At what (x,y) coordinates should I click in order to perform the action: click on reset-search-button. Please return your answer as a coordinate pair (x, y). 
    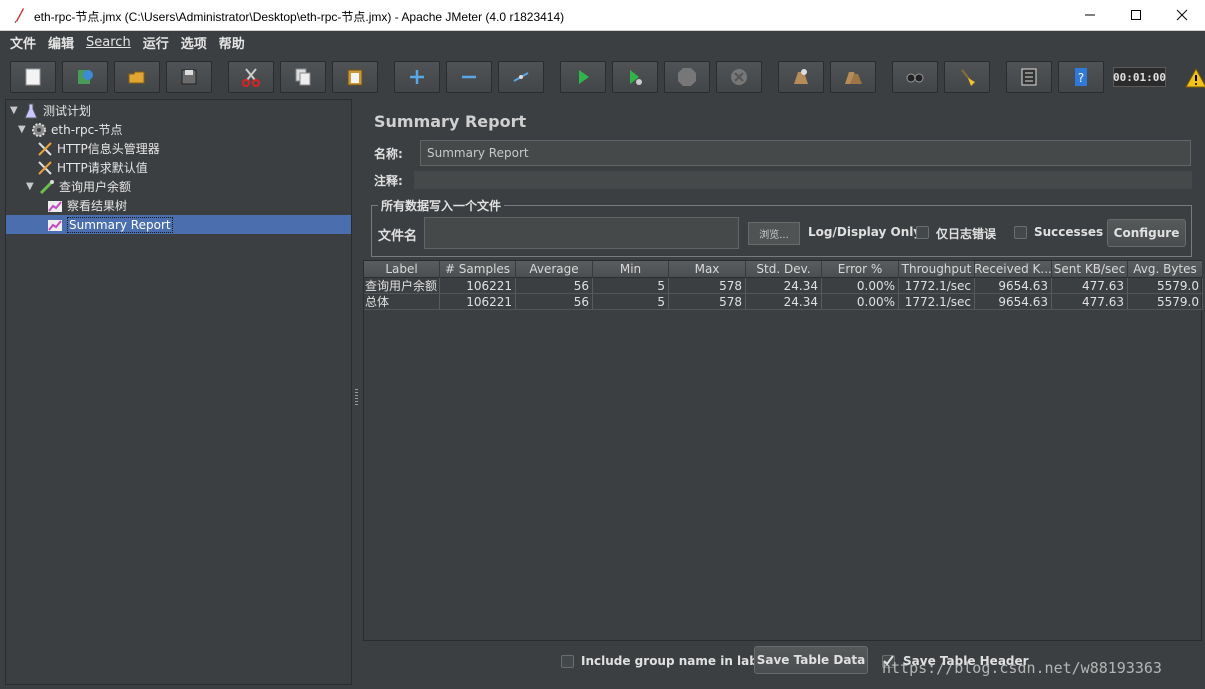
    Looking at the image, I should click on (967, 77).